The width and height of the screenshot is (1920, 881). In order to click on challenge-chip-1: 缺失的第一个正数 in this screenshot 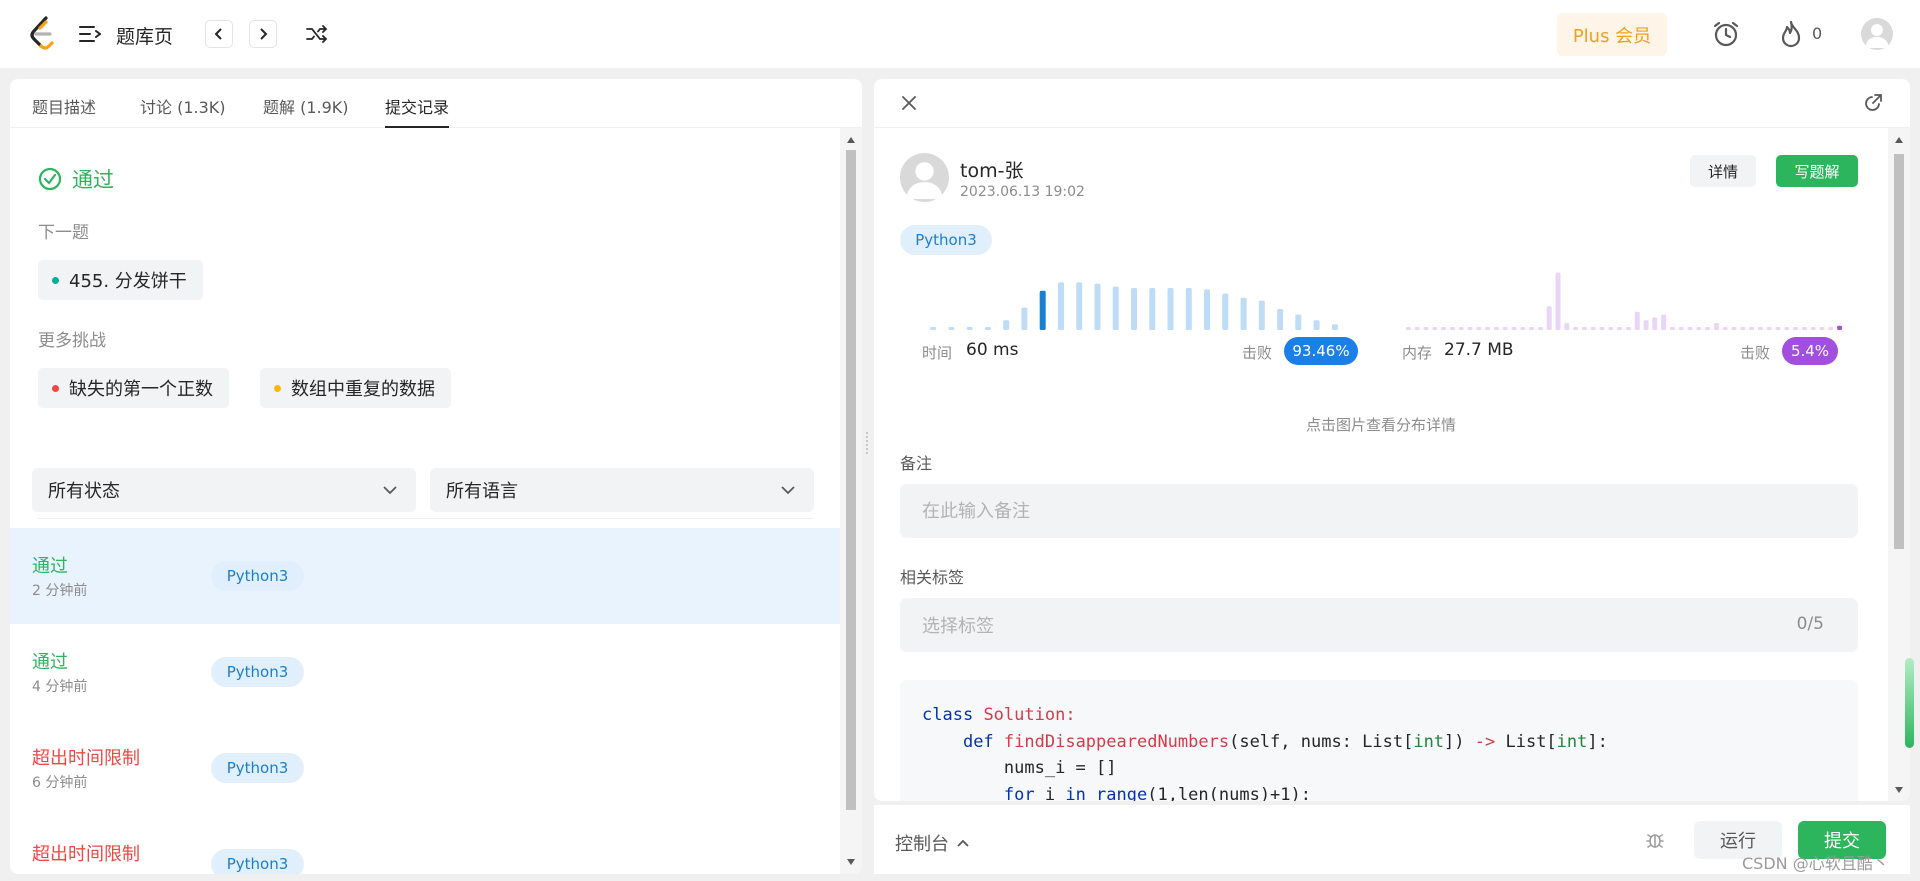, I will do `click(133, 388)`.